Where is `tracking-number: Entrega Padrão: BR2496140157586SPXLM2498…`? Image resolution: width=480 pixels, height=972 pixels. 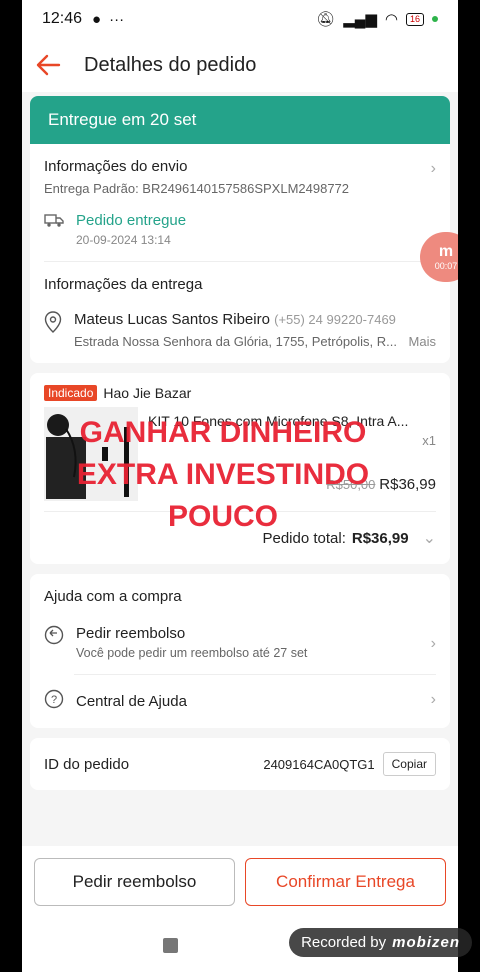 tracking-number: Entrega Padrão: BR2496140157586SPXLM2498… is located at coordinates (197, 188).